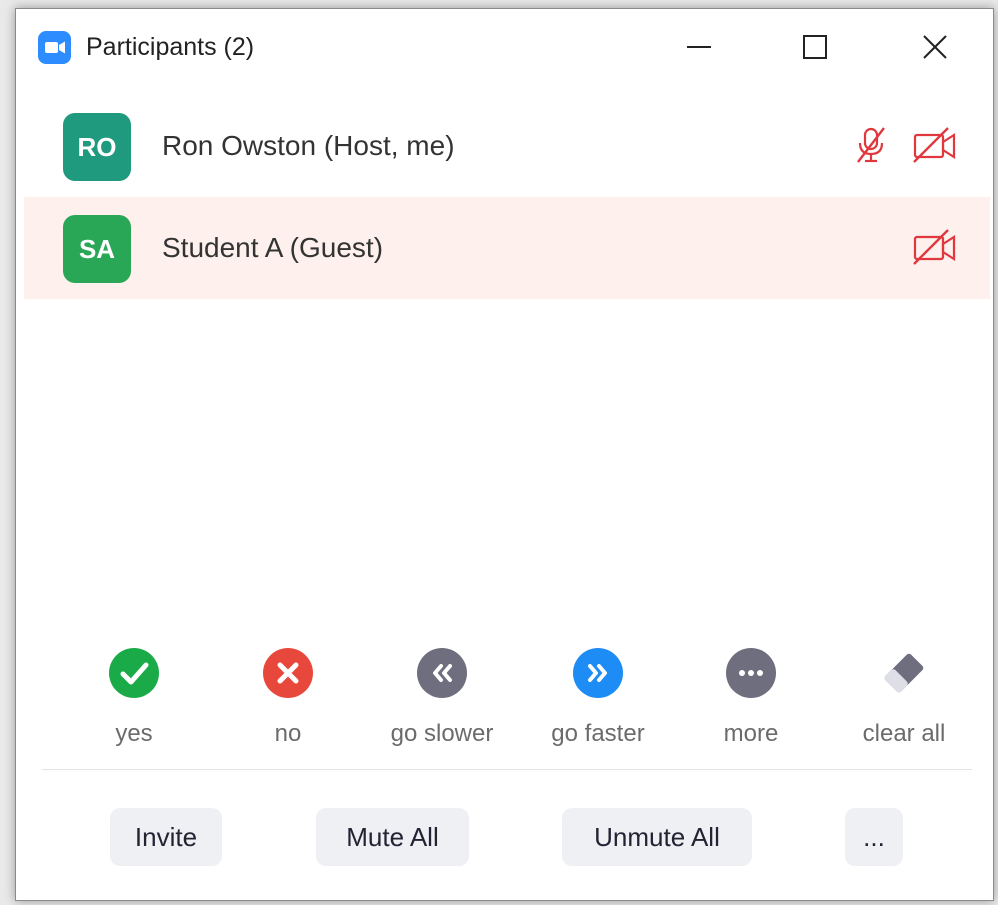 The width and height of the screenshot is (998, 905). Describe the element at coordinates (598, 673) in the screenshot. I see `fast-forward-icon` at that location.